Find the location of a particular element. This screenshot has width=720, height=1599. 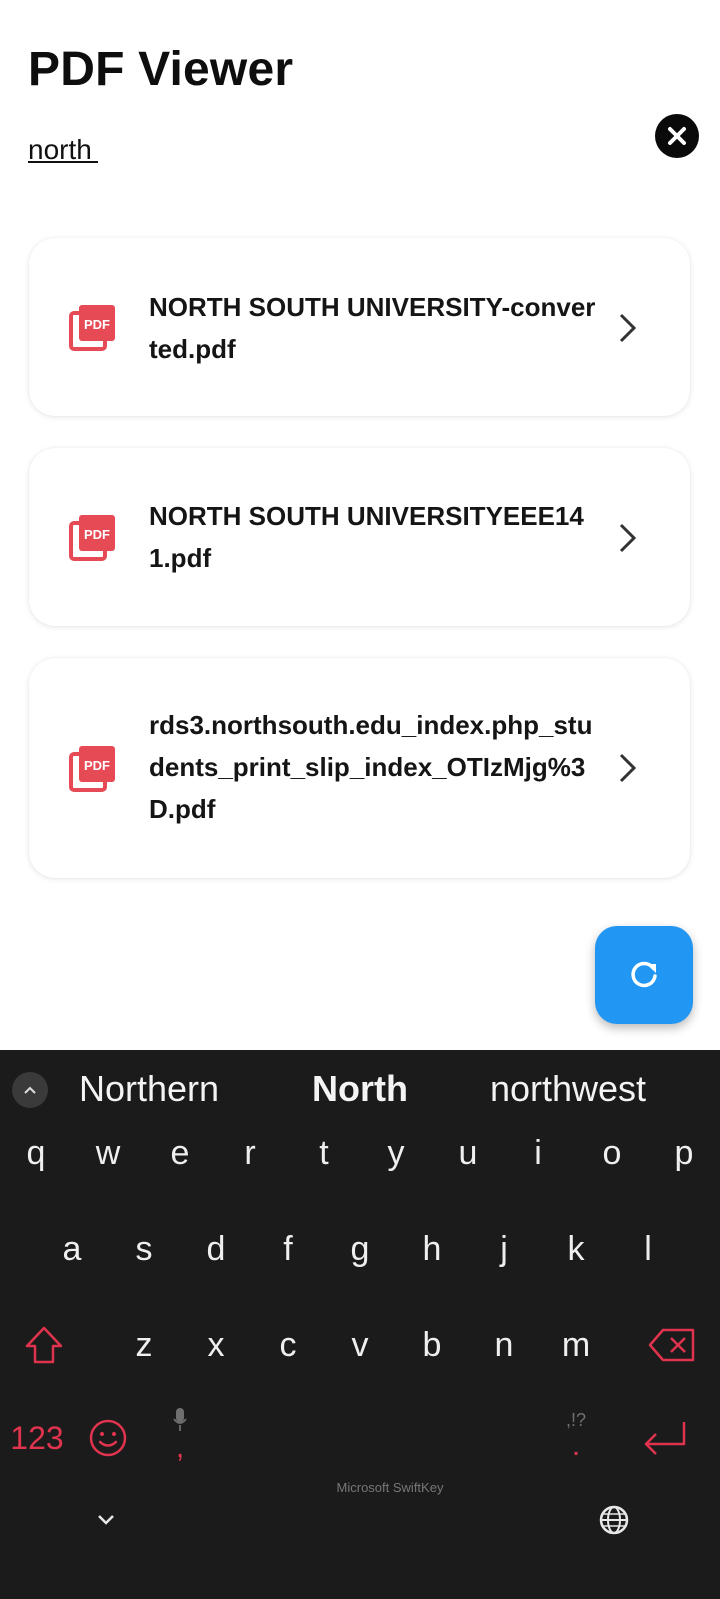

key: t is located at coordinates (324, 1153).